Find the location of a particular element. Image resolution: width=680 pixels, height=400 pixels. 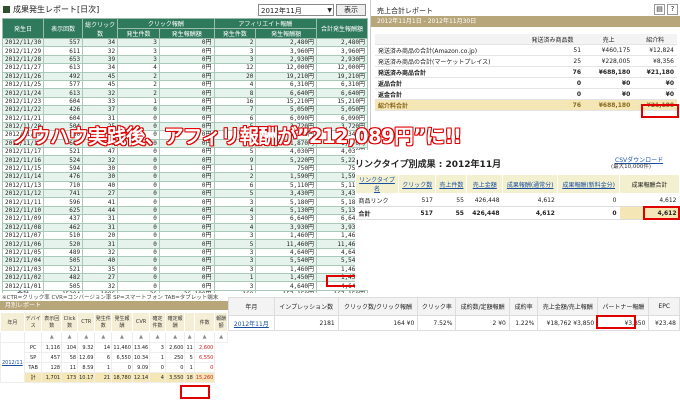

link-col-sales-count: 売上件数 is located at coordinates (451, 184).